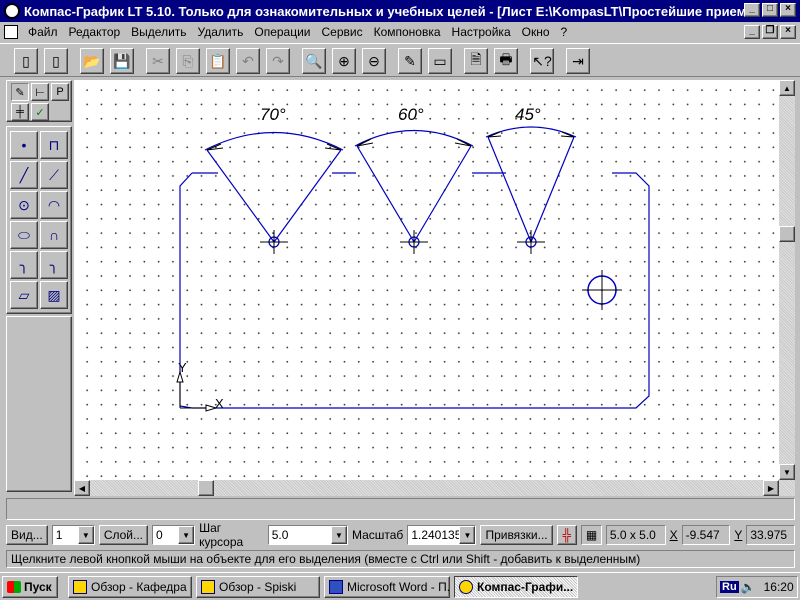 The height and width of the screenshot is (600, 800). What do you see at coordinates (158, 32) in the screenshot?
I see `menu-select: Выделить` at bounding box center [158, 32].